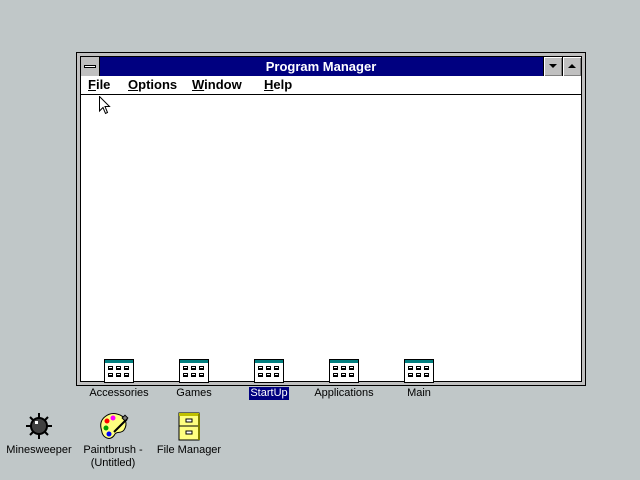 The width and height of the screenshot is (640, 480). I want to click on system-menu-button, so click(90, 66).